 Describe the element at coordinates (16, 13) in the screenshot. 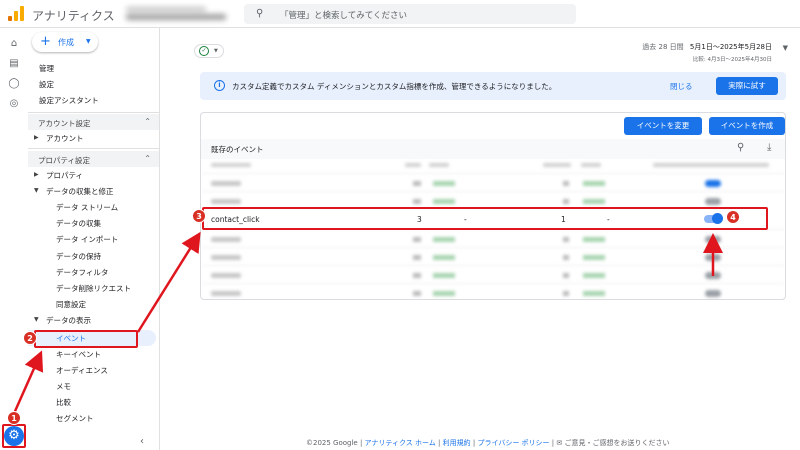

I see `analytics-logo-icon` at that location.